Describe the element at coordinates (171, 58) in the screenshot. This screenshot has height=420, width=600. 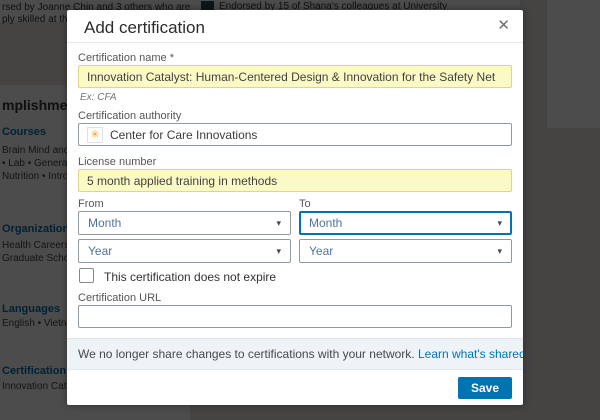
I see `required-marker: *` at that location.